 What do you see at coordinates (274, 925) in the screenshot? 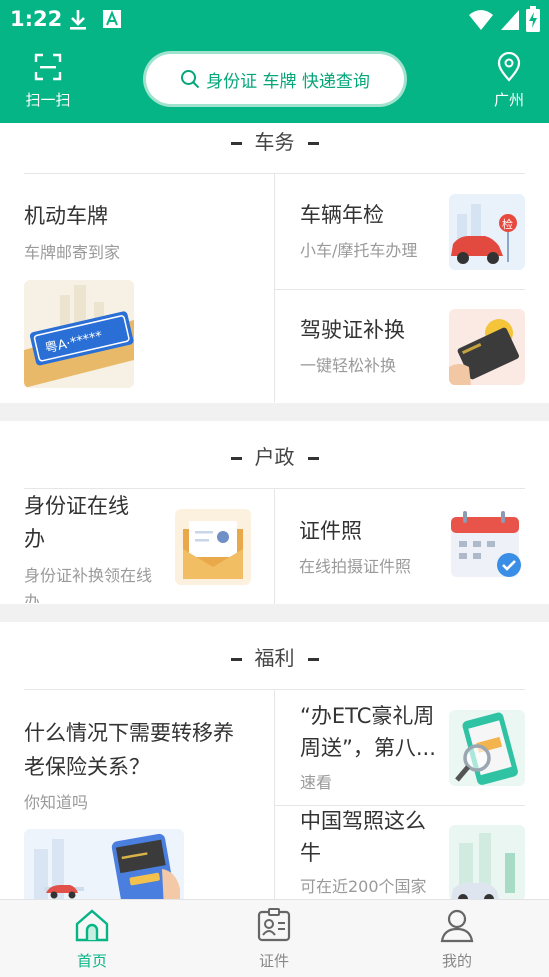
I see `id-card-icon` at bounding box center [274, 925].